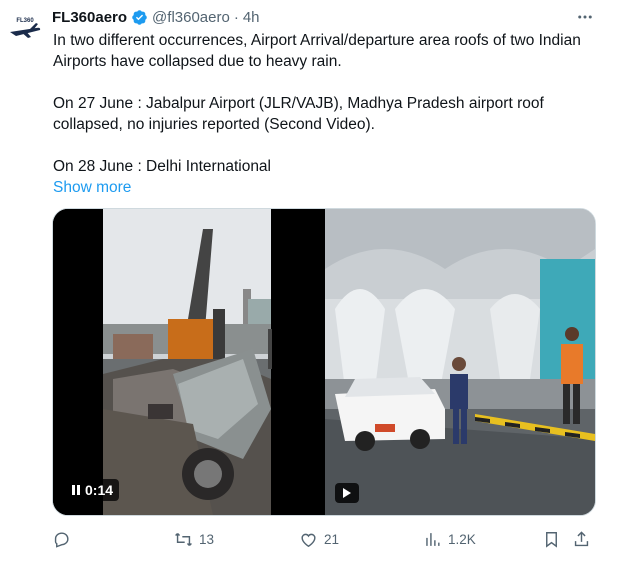  What do you see at coordinates (462, 539) in the screenshot?
I see `views-count: 1.2K` at bounding box center [462, 539].